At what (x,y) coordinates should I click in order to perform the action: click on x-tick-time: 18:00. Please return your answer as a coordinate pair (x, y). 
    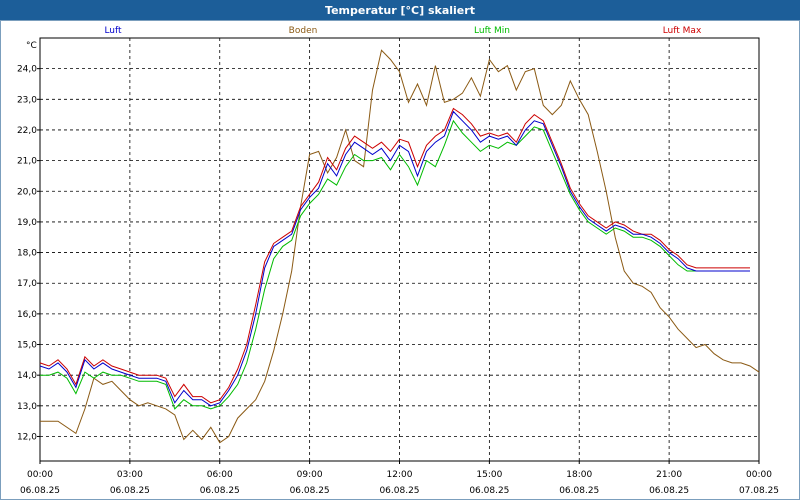
    Looking at the image, I should click on (579, 475).